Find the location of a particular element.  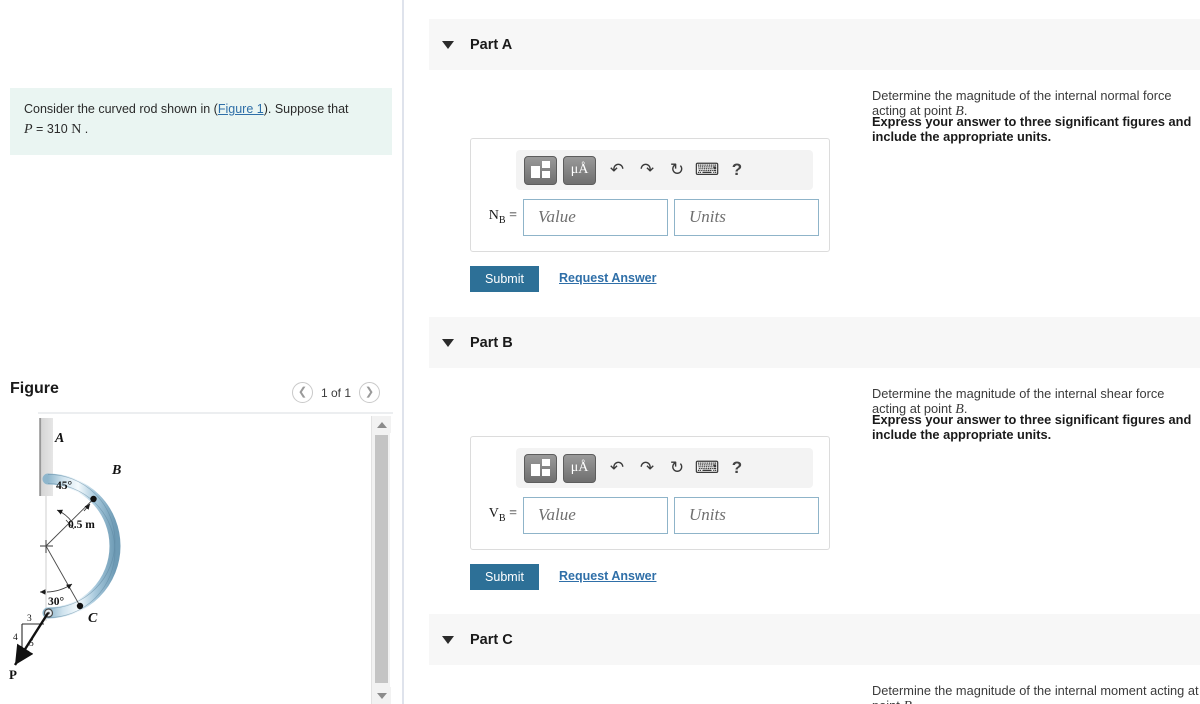

answer-symbol-b-sub: B is located at coordinates (502, 518).